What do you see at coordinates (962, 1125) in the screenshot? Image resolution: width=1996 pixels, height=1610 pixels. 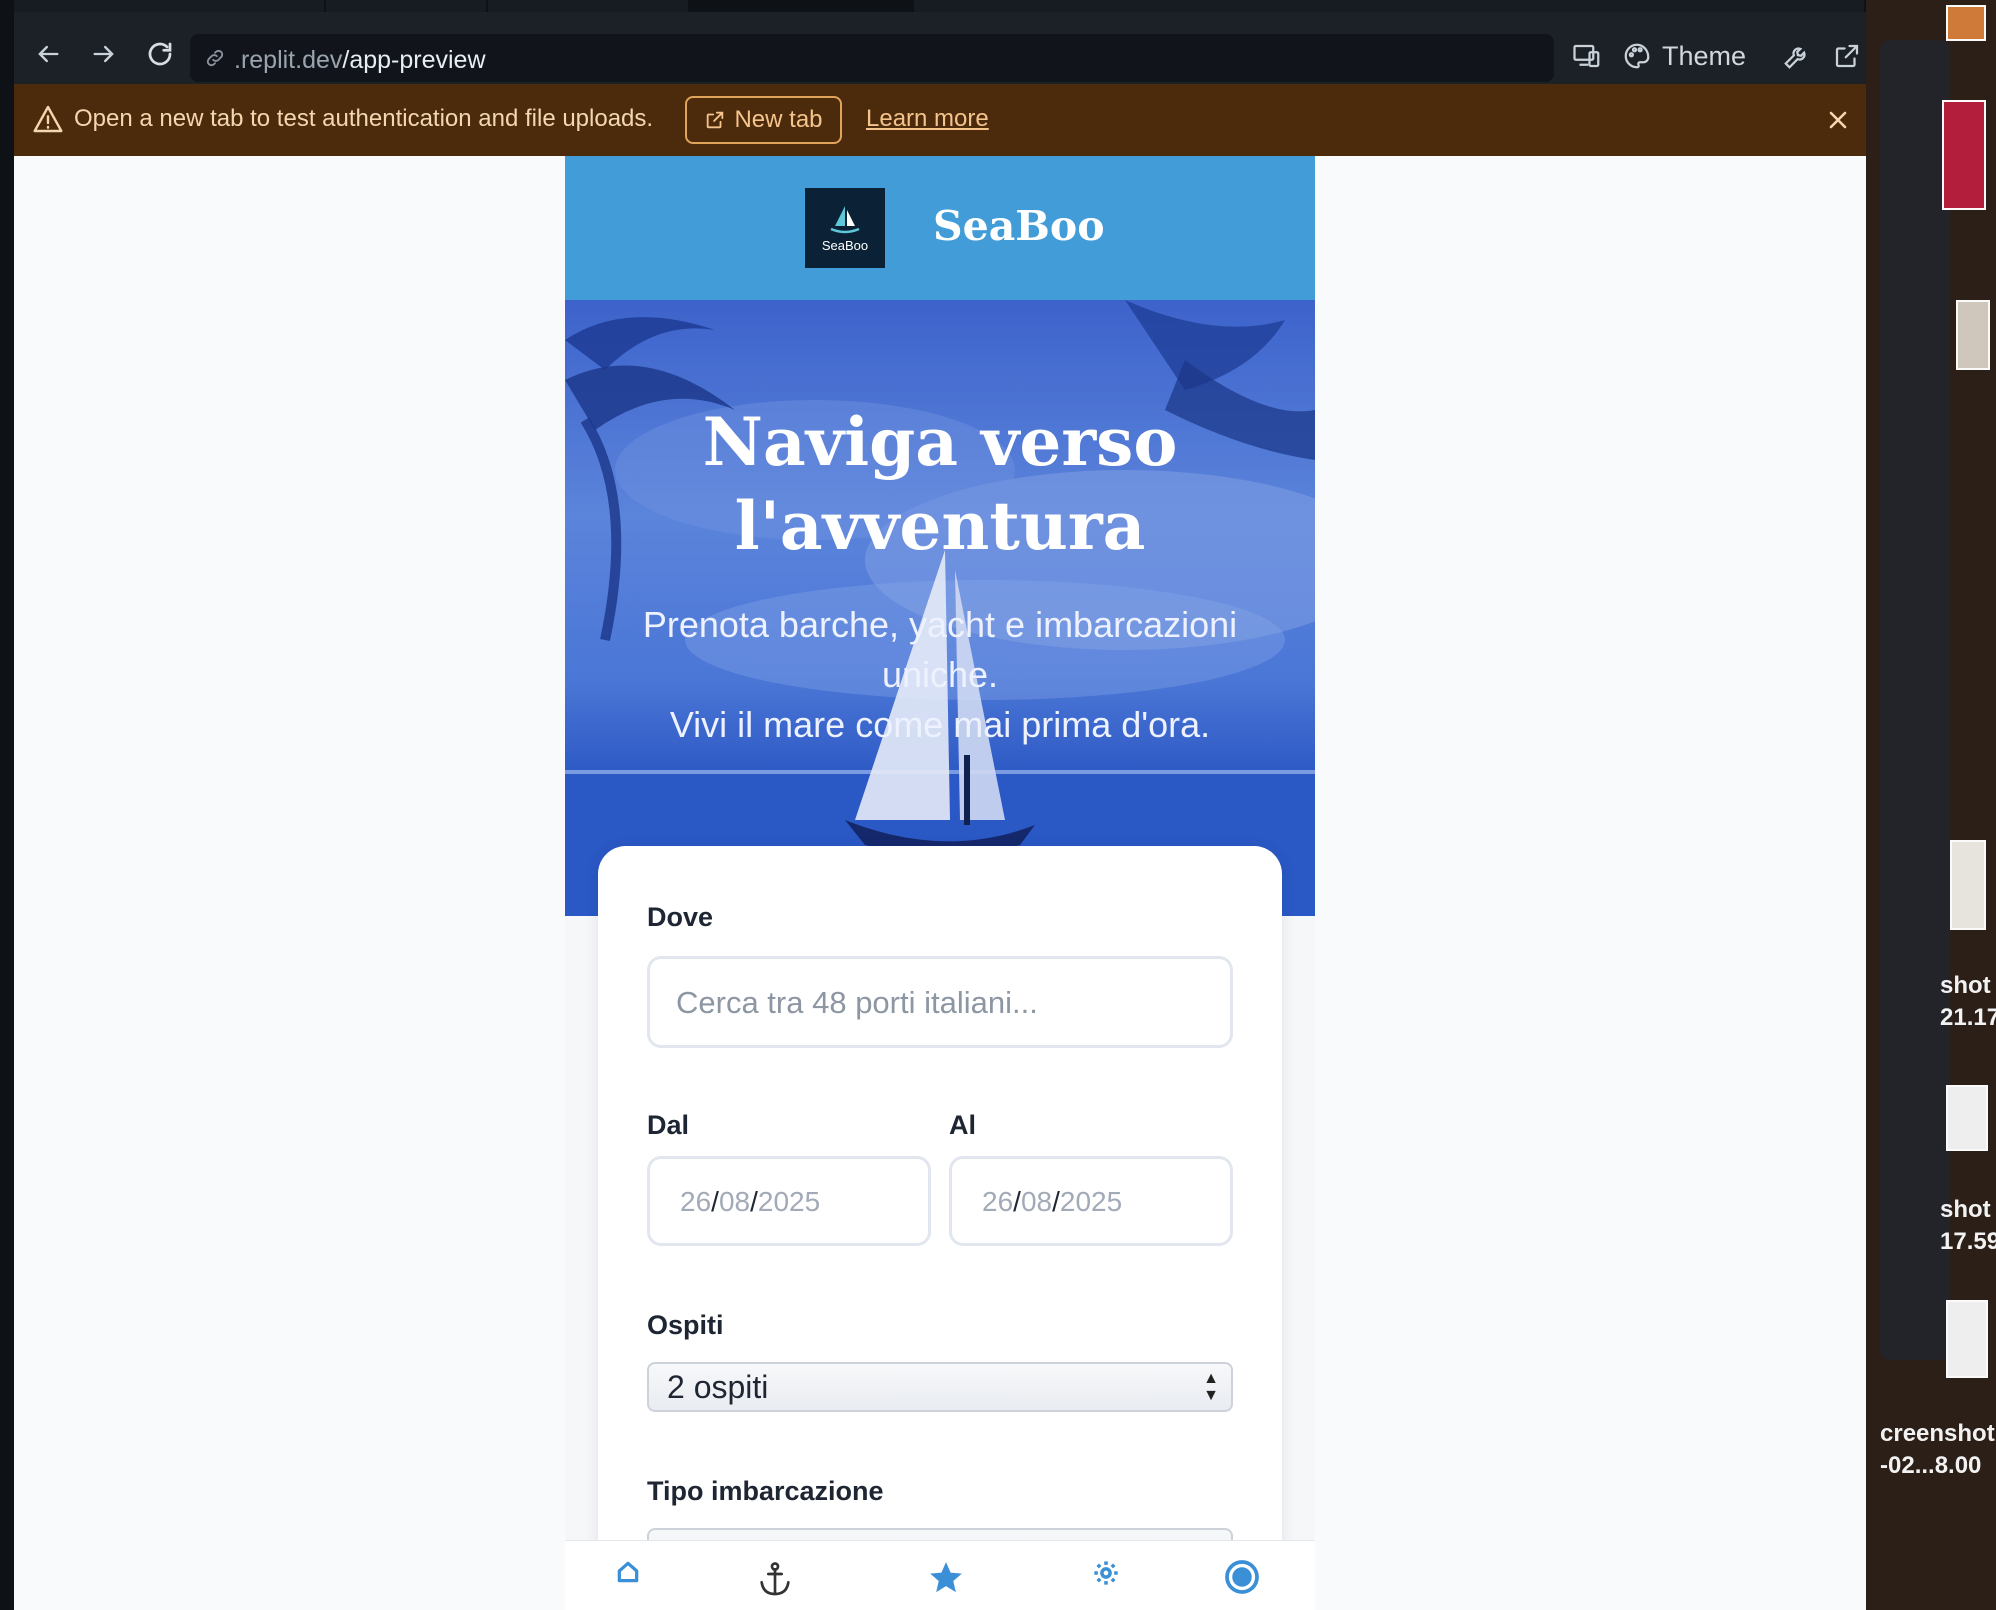 I see `to-label: Al` at bounding box center [962, 1125].